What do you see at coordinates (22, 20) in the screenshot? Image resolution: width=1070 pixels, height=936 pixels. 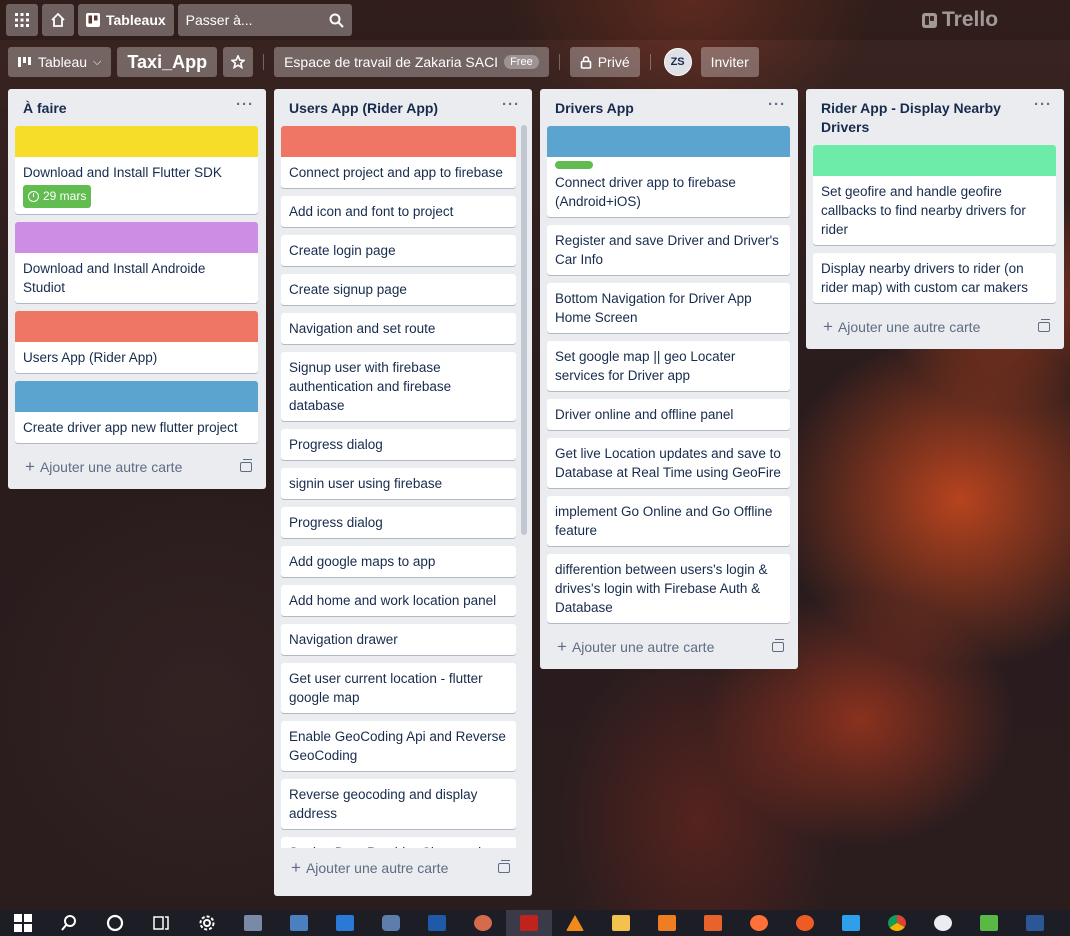 I see `apps-grid-button` at bounding box center [22, 20].